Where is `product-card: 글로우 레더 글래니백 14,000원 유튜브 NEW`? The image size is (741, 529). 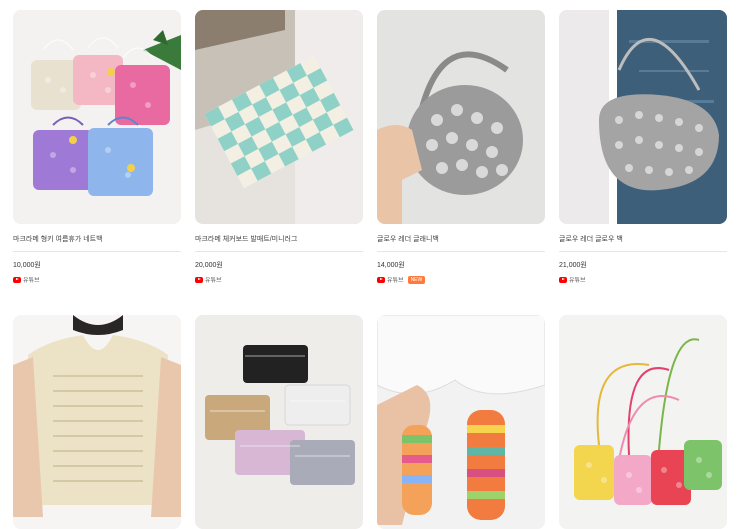
product-card: 글로우 레더 글래니백 14,000원 유튜브 NEW is located at coordinates (461, 147).